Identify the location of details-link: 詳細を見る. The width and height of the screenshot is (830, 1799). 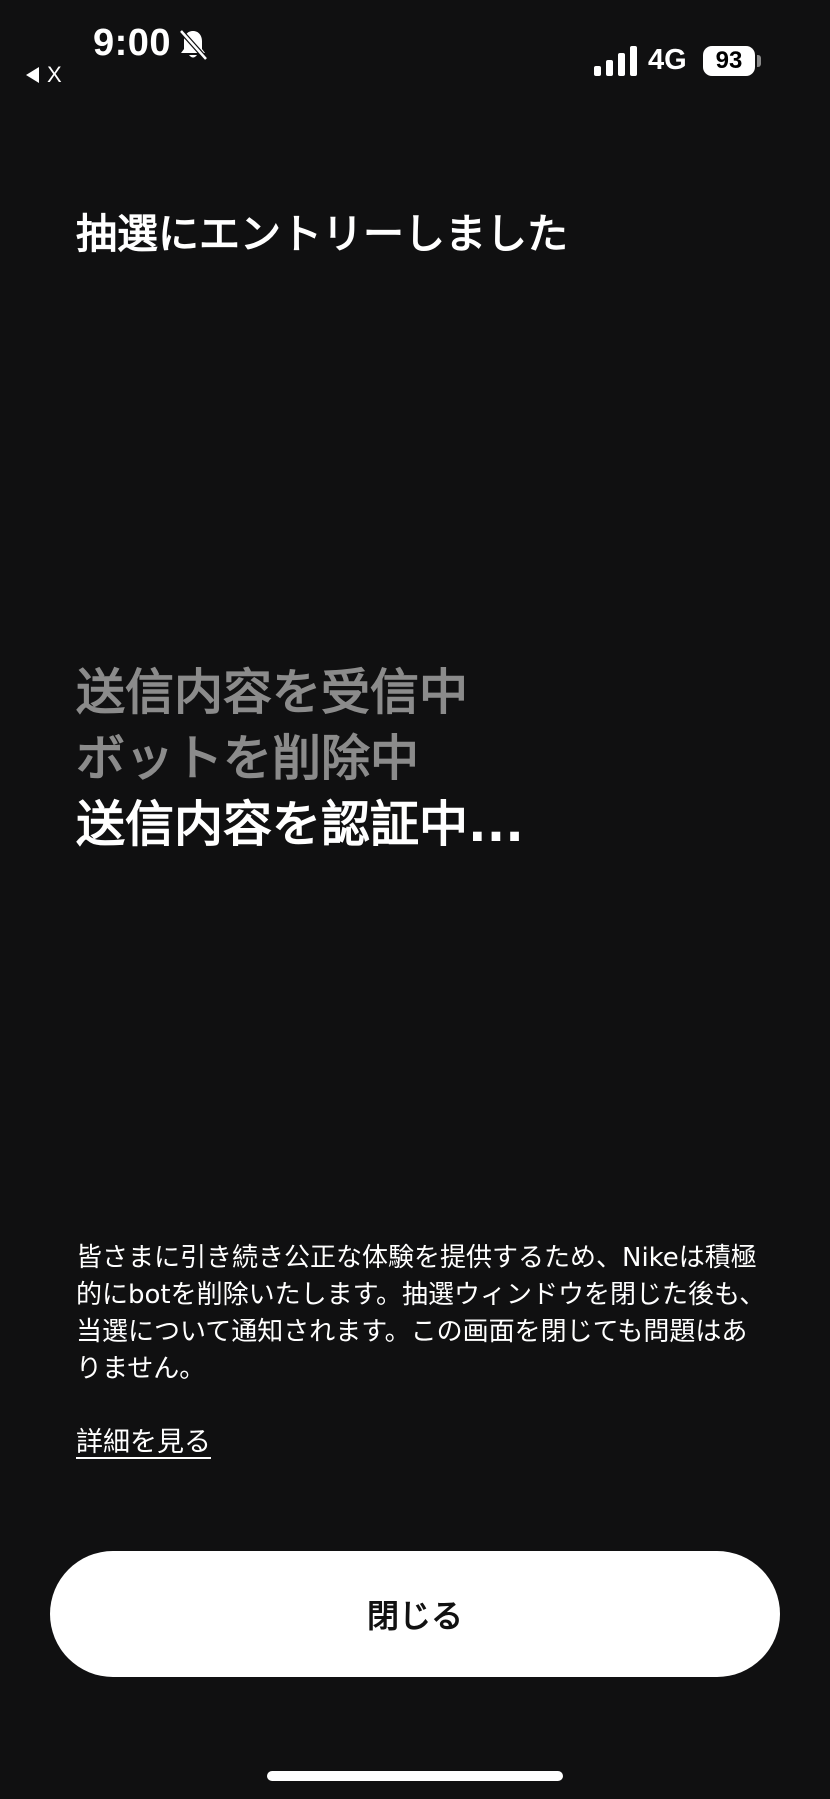
(143, 1439).